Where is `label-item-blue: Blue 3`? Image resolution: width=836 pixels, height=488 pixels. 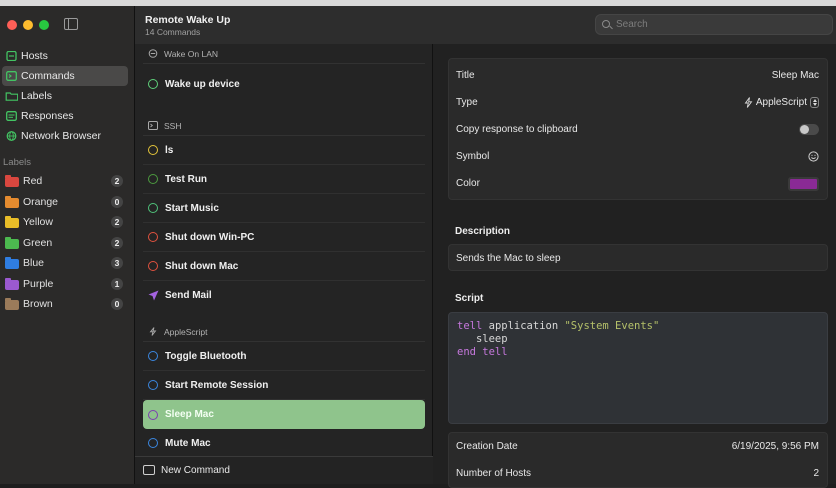 label-item-blue: Blue 3 is located at coordinates (67, 263).